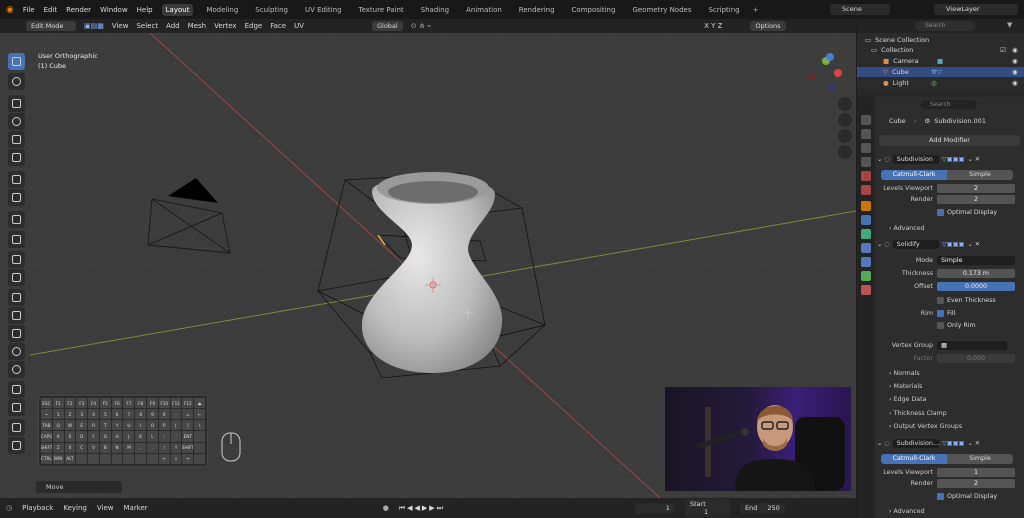  What do you see at coordinates (16, 333) in the screenshot?
I see `poly-build-tool-icon` at bounding box center [16, 333].